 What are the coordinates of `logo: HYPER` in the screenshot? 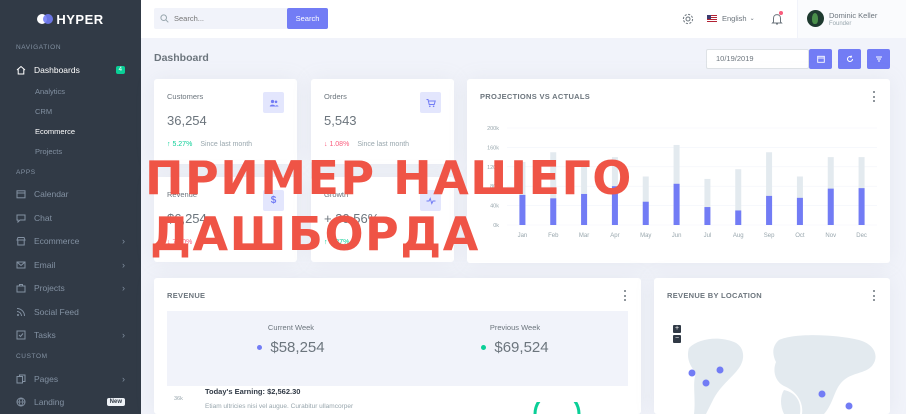 It's located at (70, 19).